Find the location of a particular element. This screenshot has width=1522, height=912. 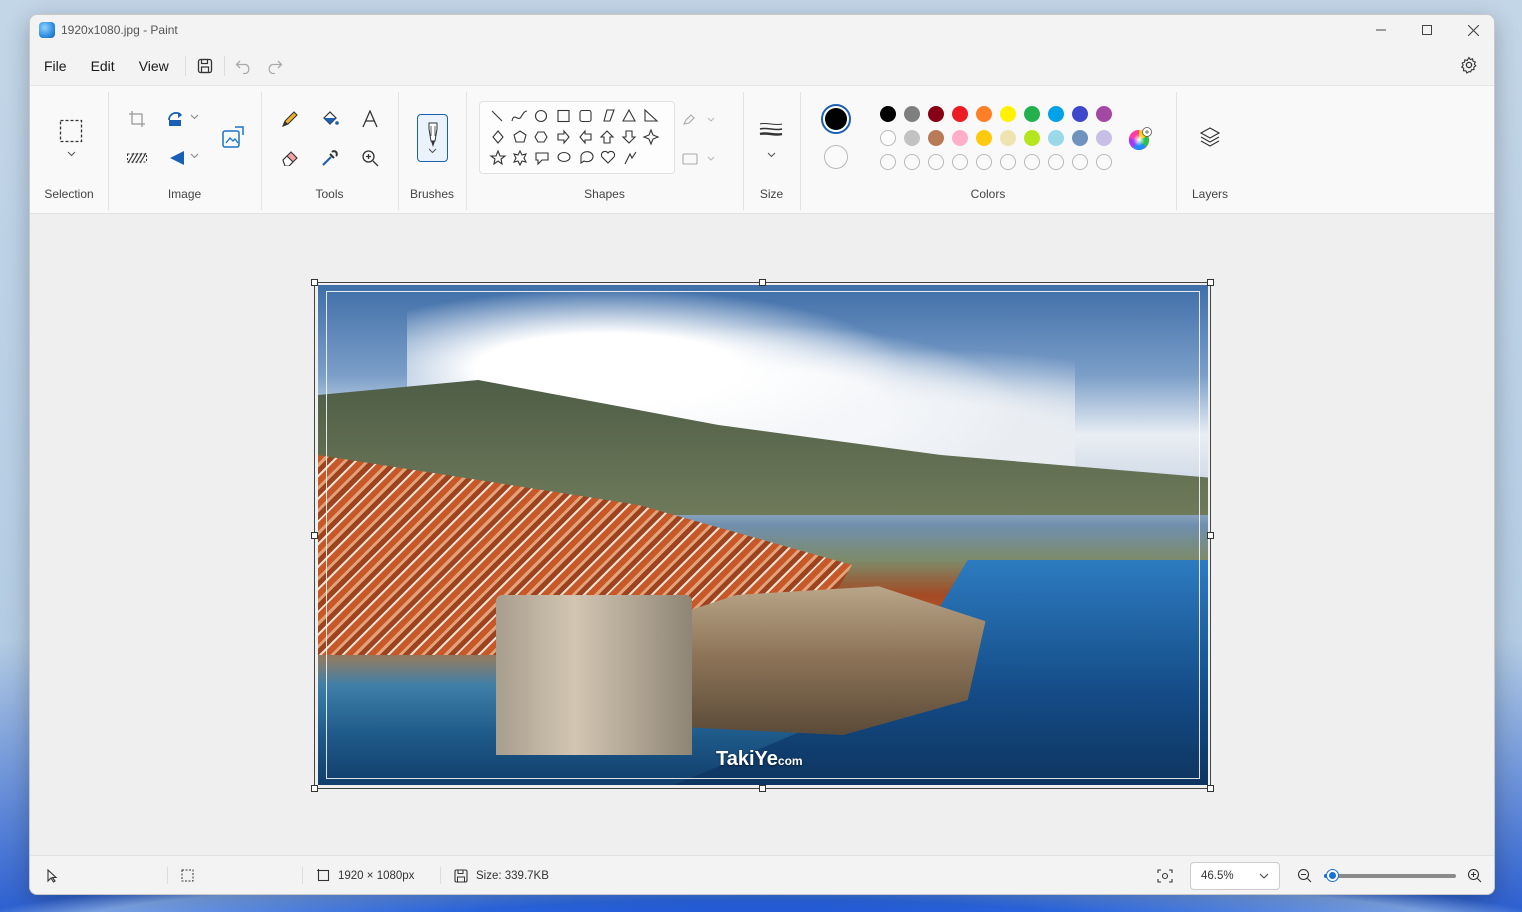

select-all-button is located at coordinates (137, 158).